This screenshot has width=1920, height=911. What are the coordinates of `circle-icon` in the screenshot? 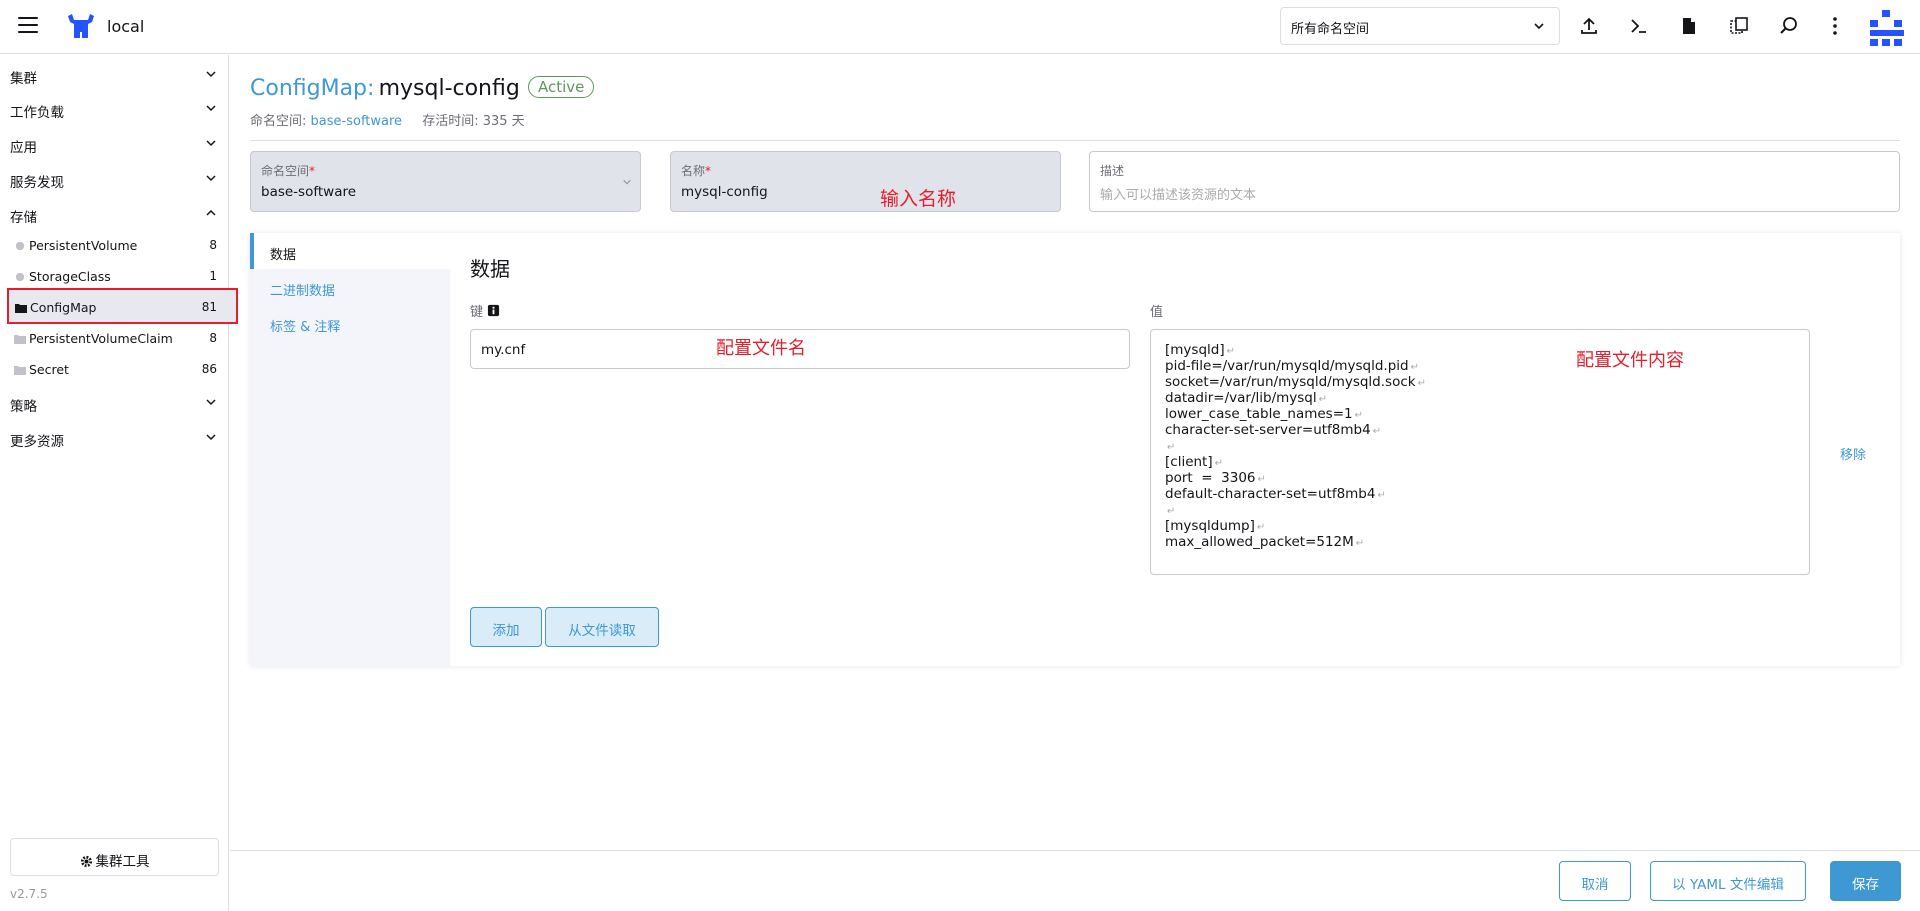 It's located at (20, 246).